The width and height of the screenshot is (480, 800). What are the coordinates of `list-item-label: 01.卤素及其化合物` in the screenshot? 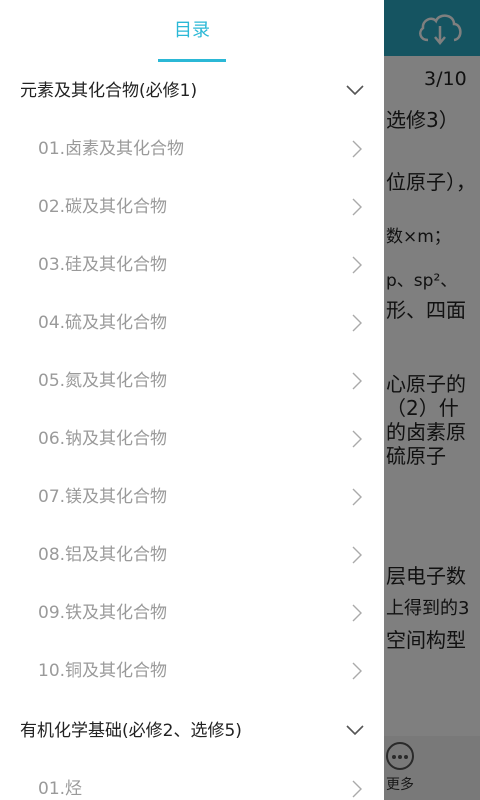 It's located at (111, 149).